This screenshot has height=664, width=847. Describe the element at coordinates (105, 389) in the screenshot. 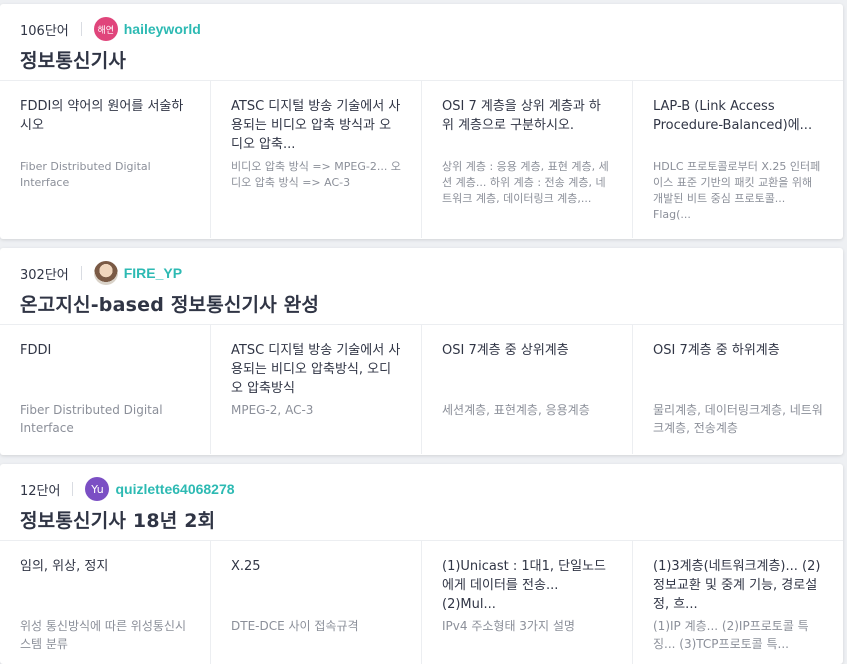

I see `term-preview: FDDI Fiber Distributed Digital Interface` at that location.